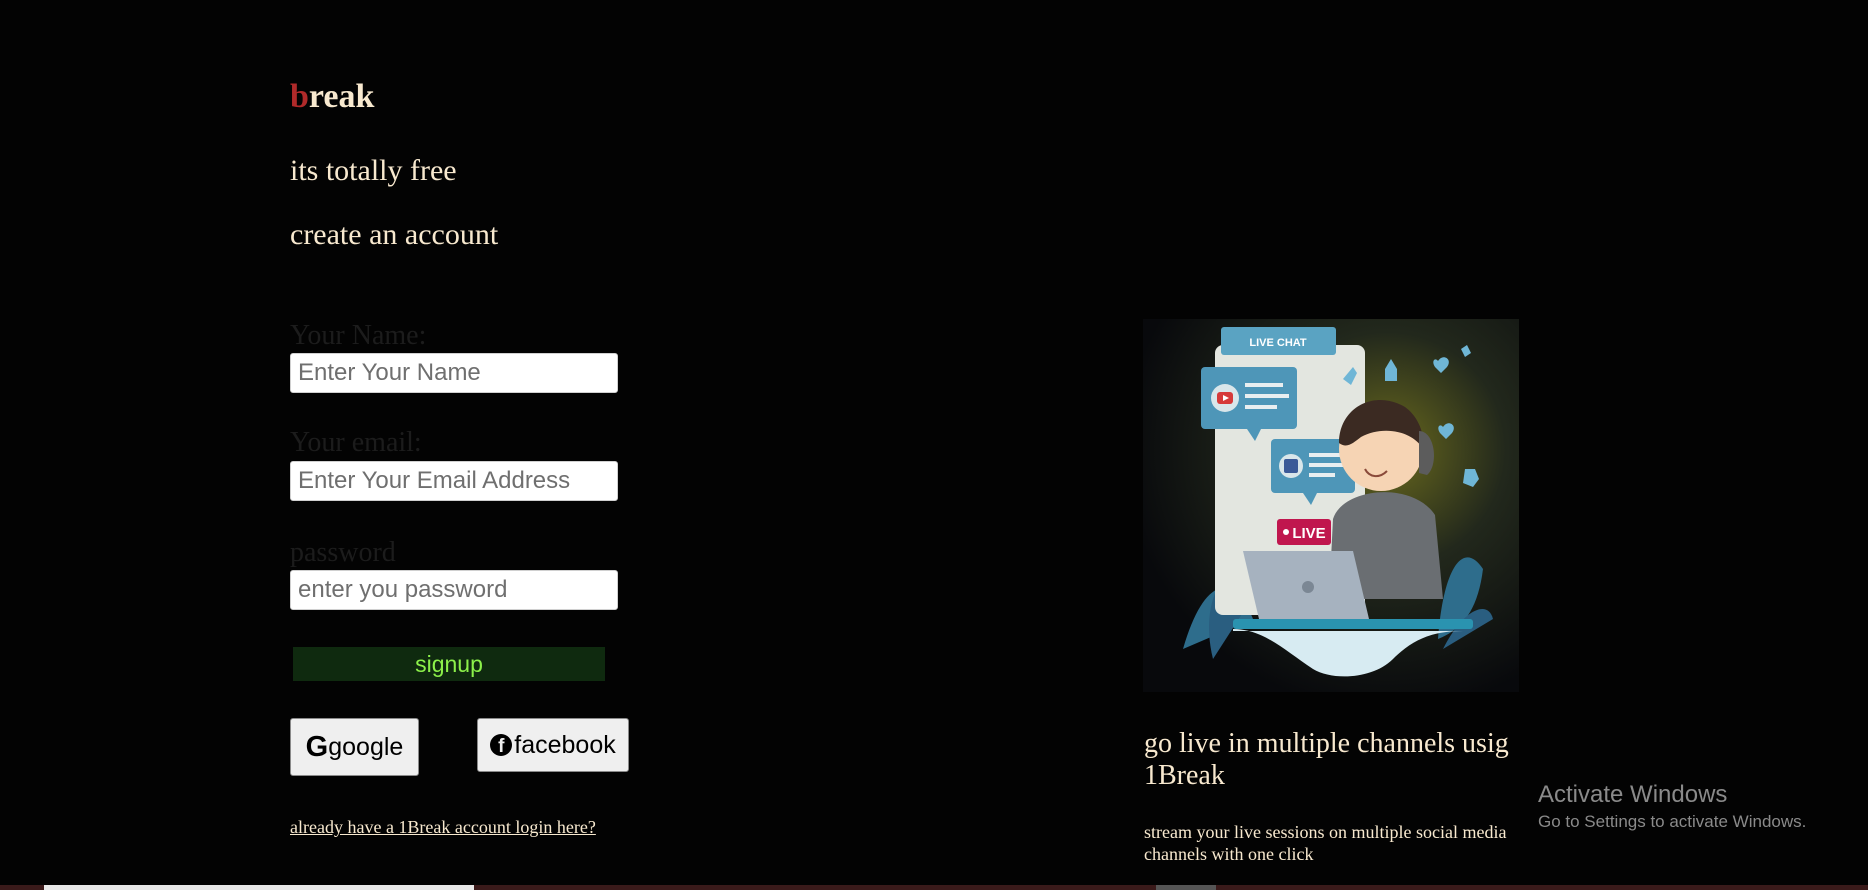 This screenshot has width=1868, height=890. I want to click on live-badge-label: LIVE, so click(1308, 533).